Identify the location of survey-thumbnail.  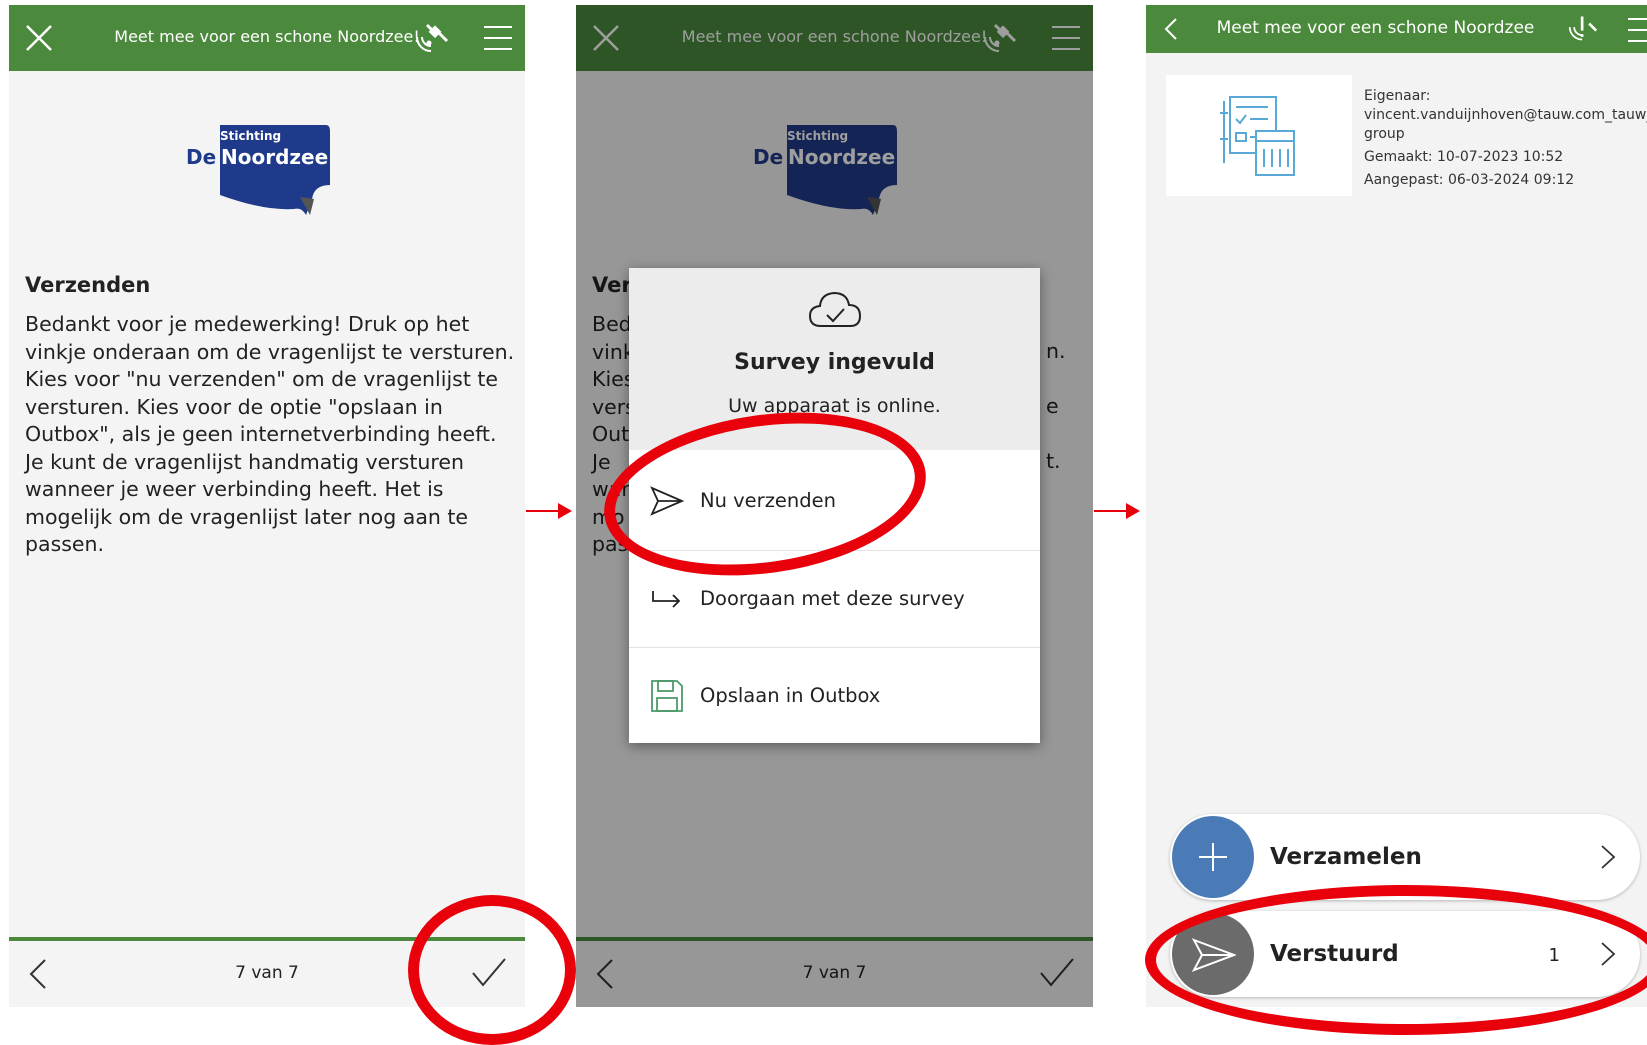
(1259, 135).